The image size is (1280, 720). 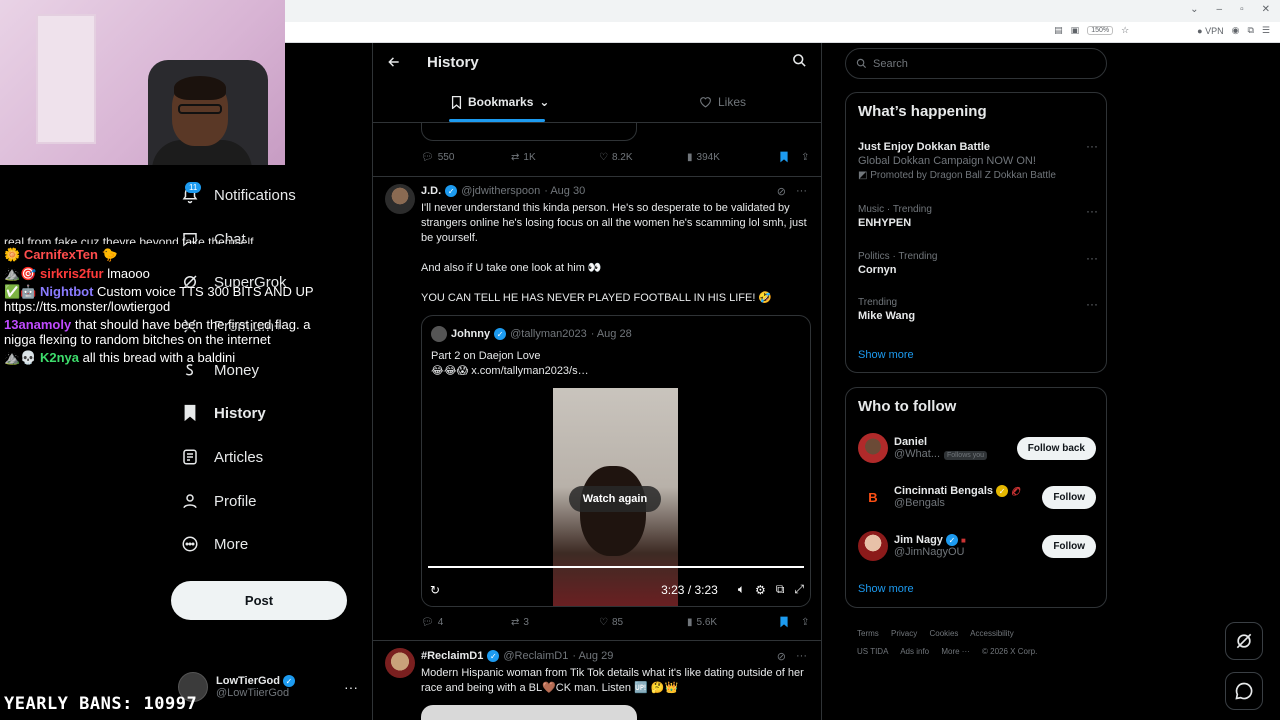 I want to click on close-icon: ✕, so click(x=1266, y=9).